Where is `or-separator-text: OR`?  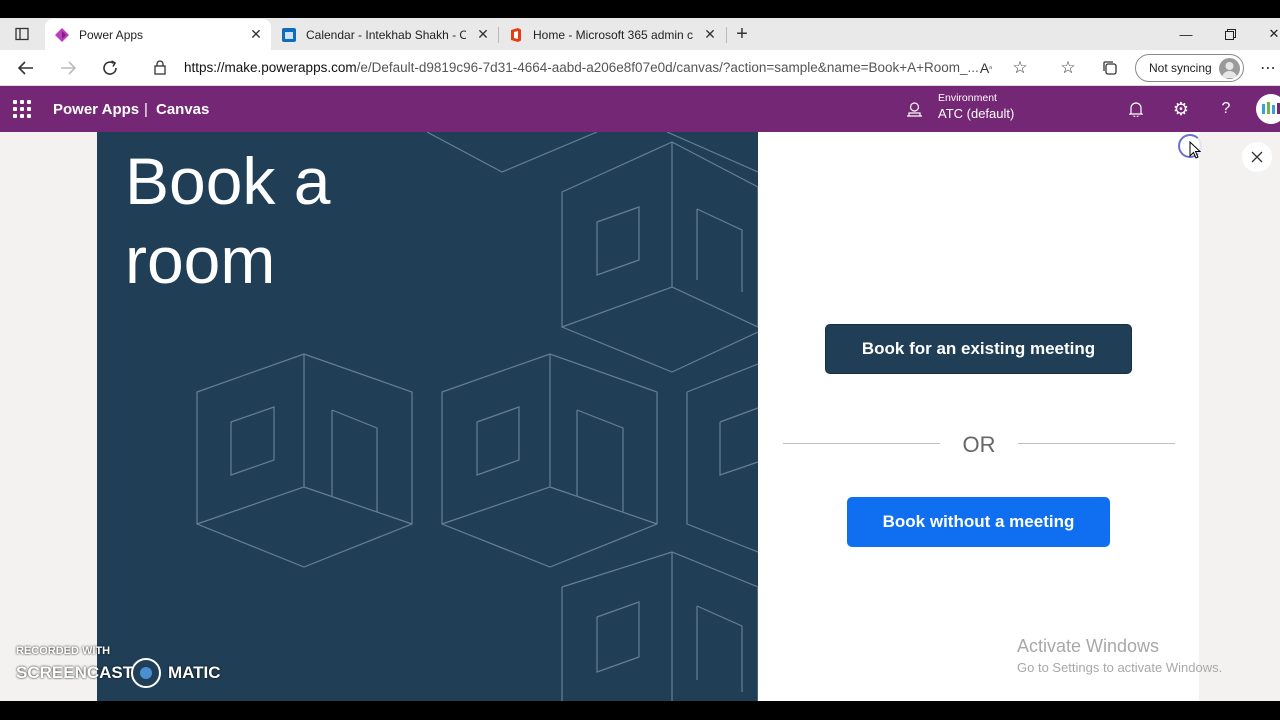
or-separator-text: OR is located at coordinates (979, 444).